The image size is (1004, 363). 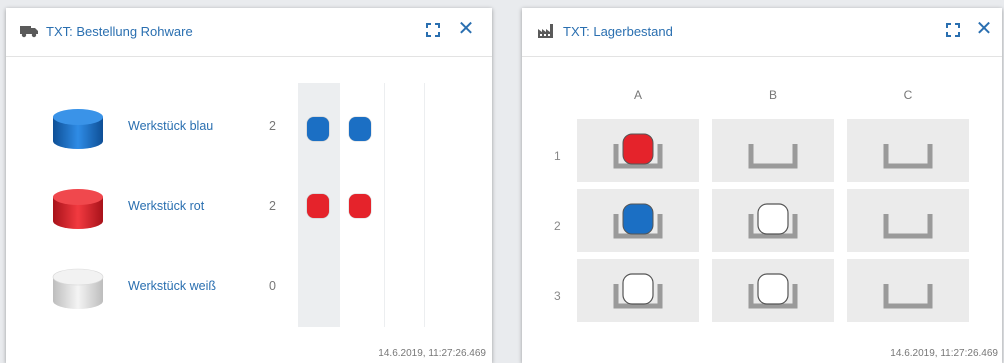 I want to click on stock-cell-c1, so click(x=908, y=150).